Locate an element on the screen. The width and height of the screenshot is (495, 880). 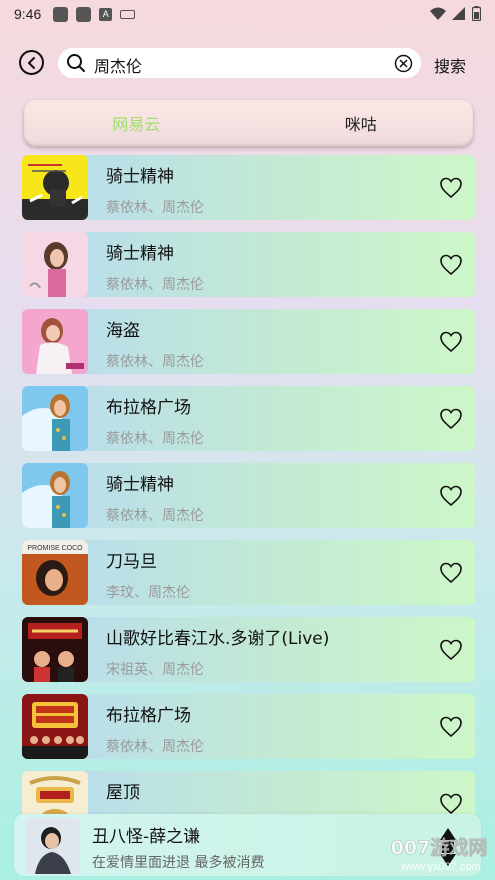
song-artist: 李玟、周杰伦 is located at coordinates (148, 593).